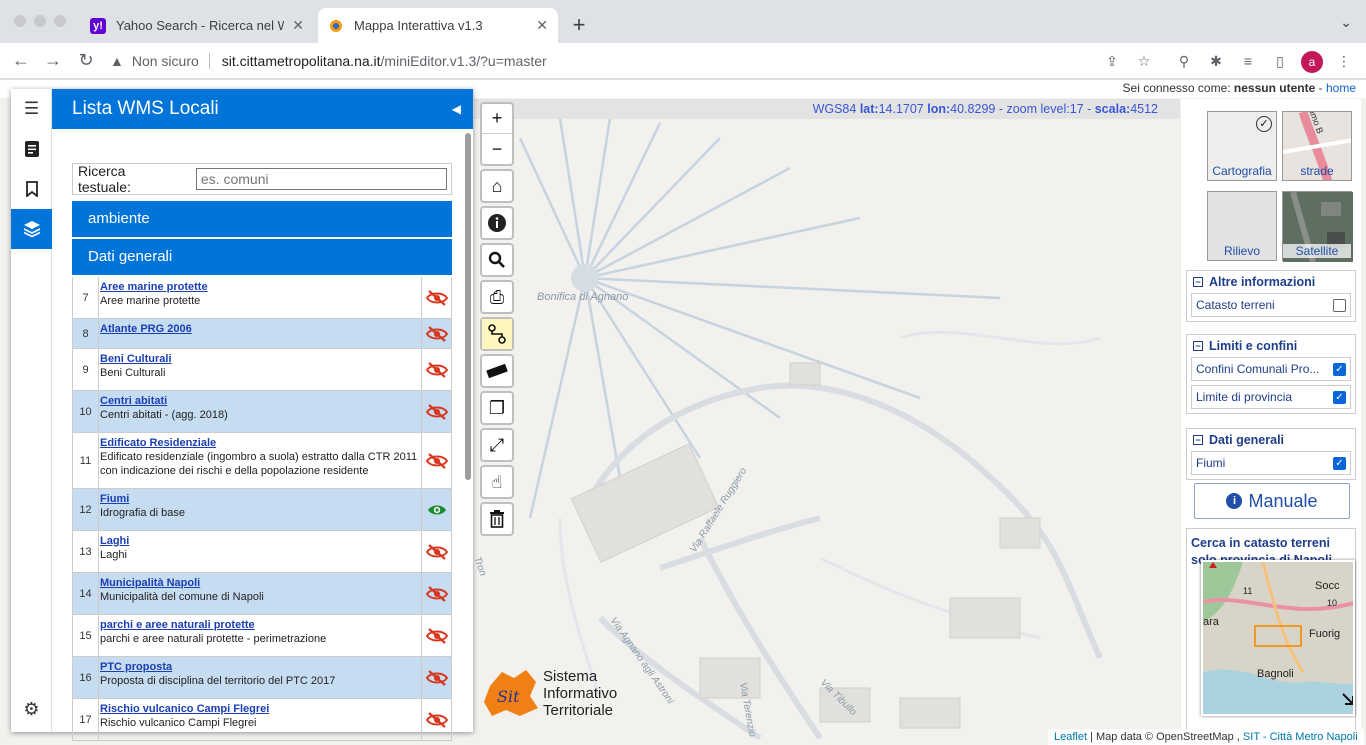  What do you see at coordinates (259, 541) in the screenshot?
I see `layer-name-link: Laghi` at bounding box center [259, 541].